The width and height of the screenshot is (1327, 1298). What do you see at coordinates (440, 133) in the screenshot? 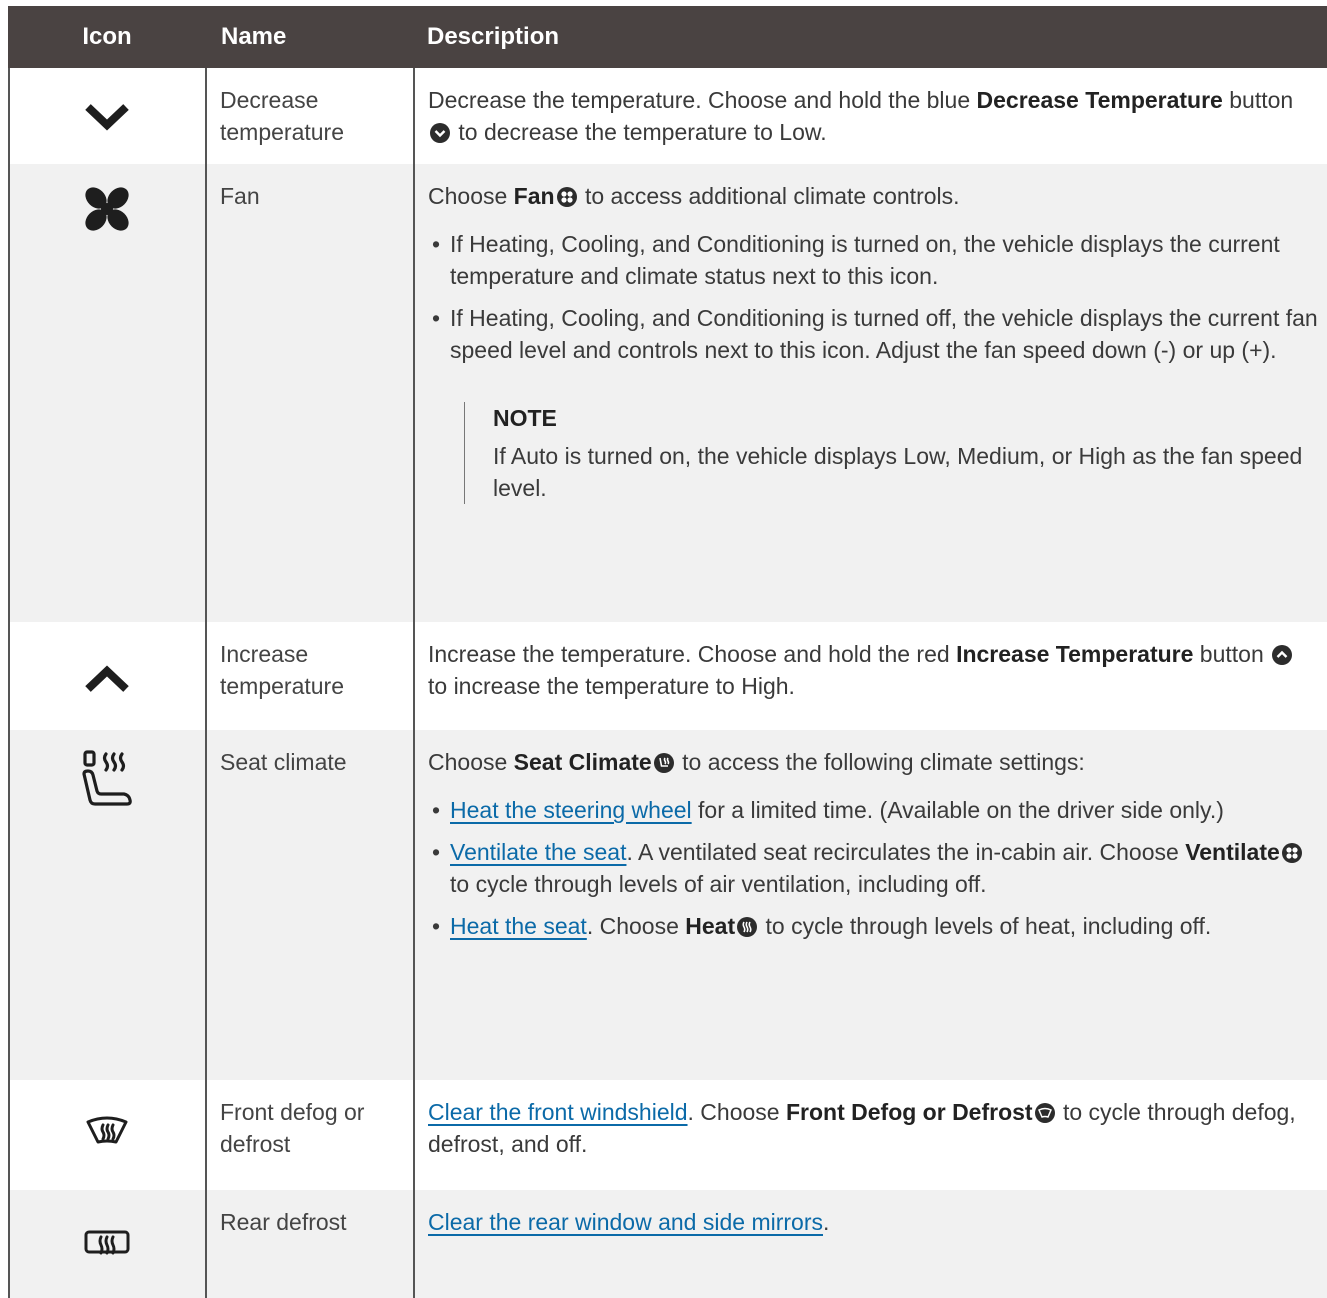
I see `chevron-down-inline-icon` at bounding box center [440, 133].